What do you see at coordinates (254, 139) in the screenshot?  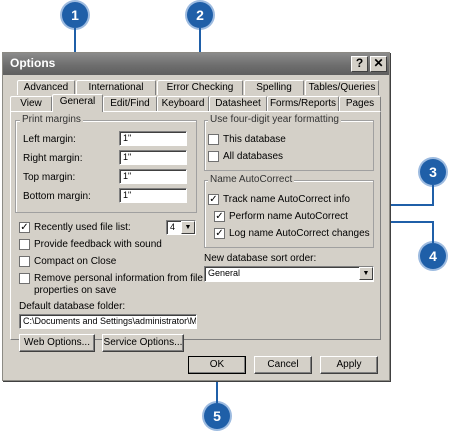 I see `this-database-label: This database` at bounding box center [254, 139].